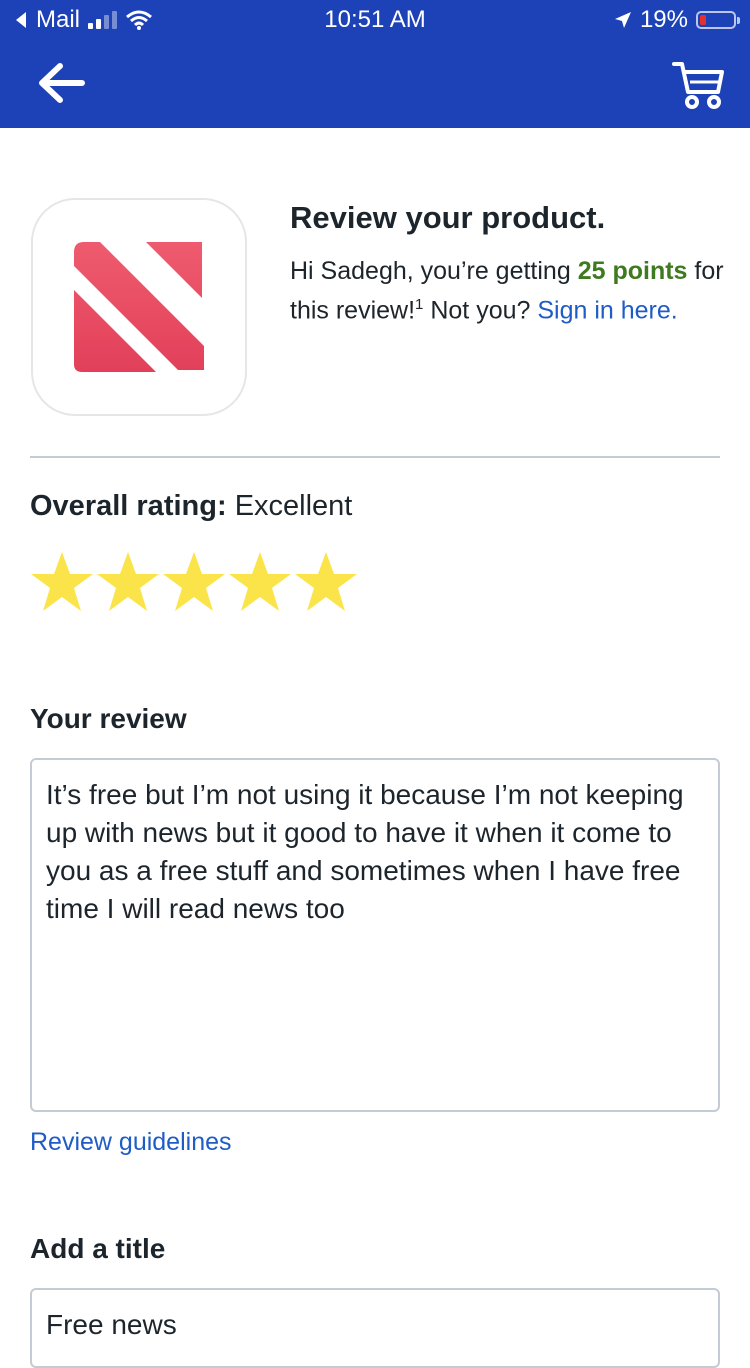  Describe the element at coordinates (375, 20) in the screenshot. I see `status-bar: Mail 10:51 AM 19%` at that location.